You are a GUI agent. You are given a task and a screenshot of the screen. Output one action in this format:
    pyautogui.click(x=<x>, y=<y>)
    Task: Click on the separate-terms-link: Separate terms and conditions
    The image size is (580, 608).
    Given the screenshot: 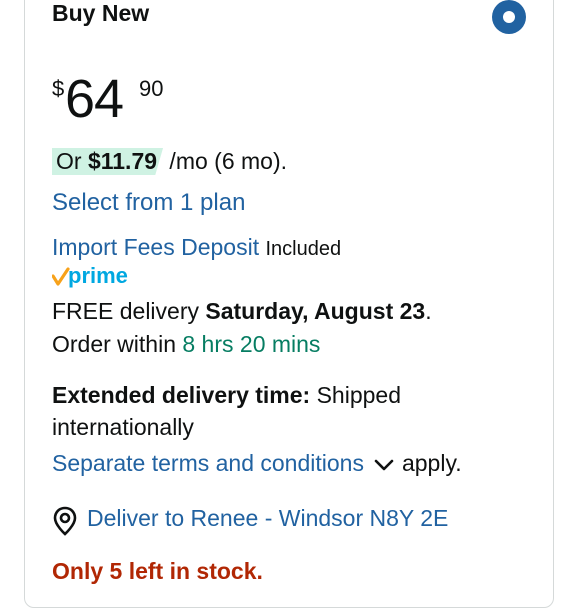 What is the action you would take?
    pyautogui.click(x=208, y=463)
    